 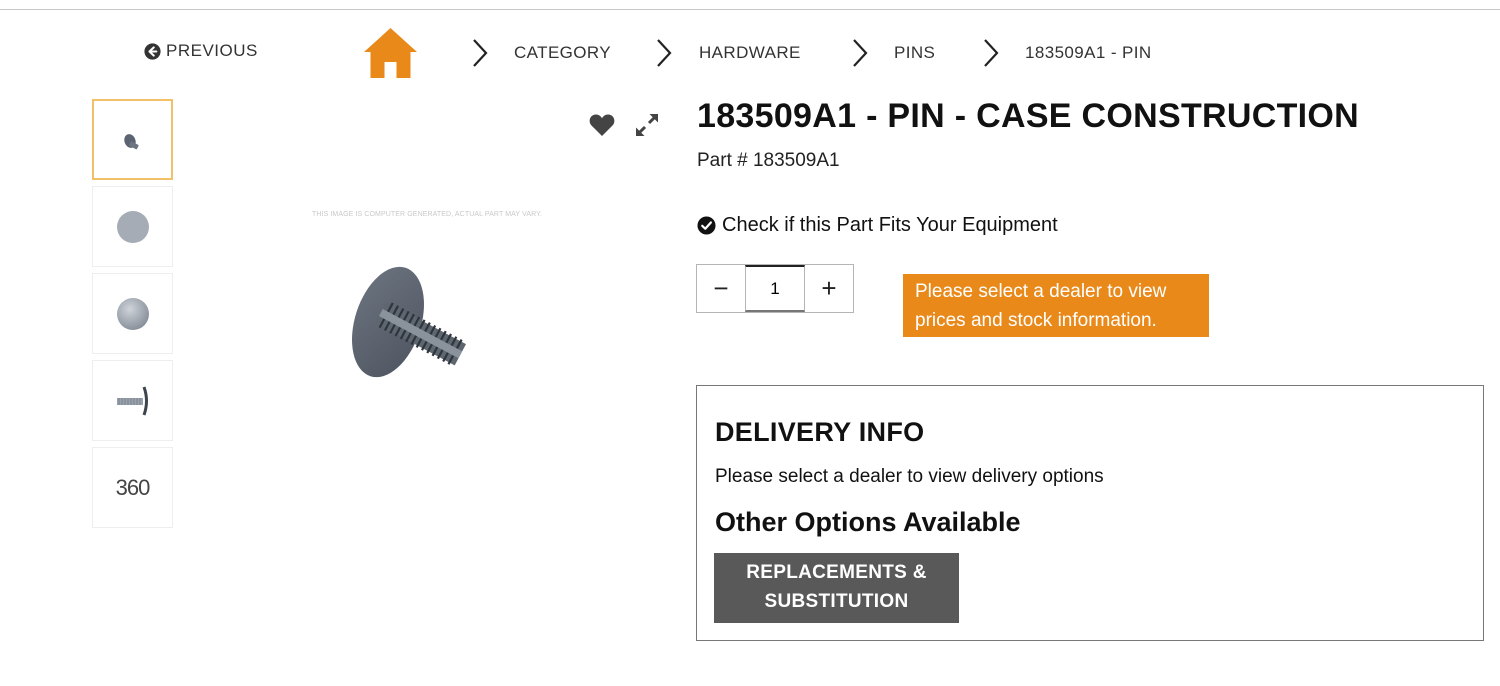 What do you see at coordinates (868, 522) in the screenshot?
I see `other-options-title: Other Options Available` at bounding box center [868, 522].